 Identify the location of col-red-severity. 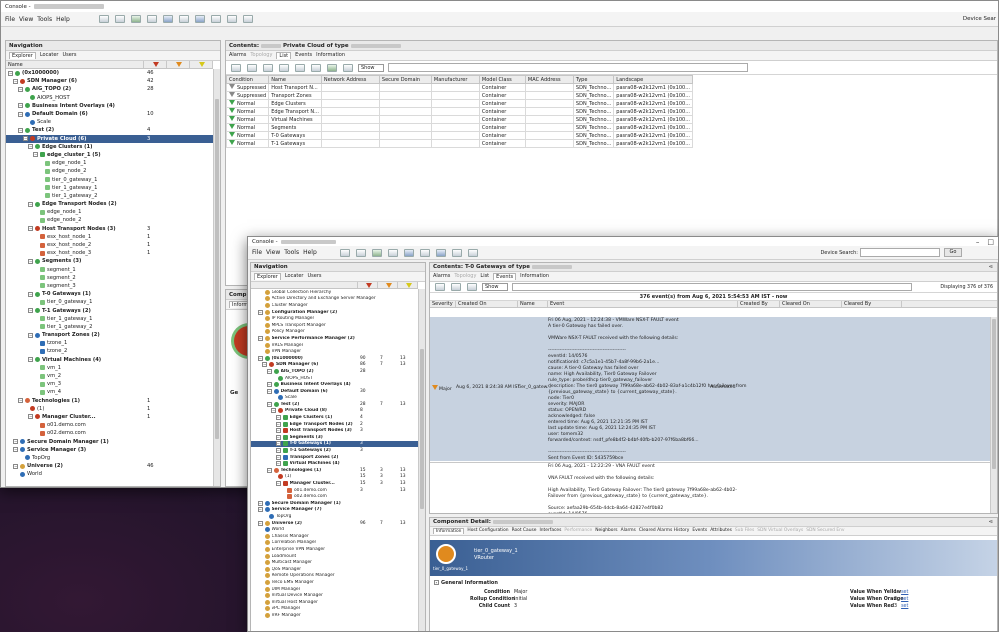
(155, 64).